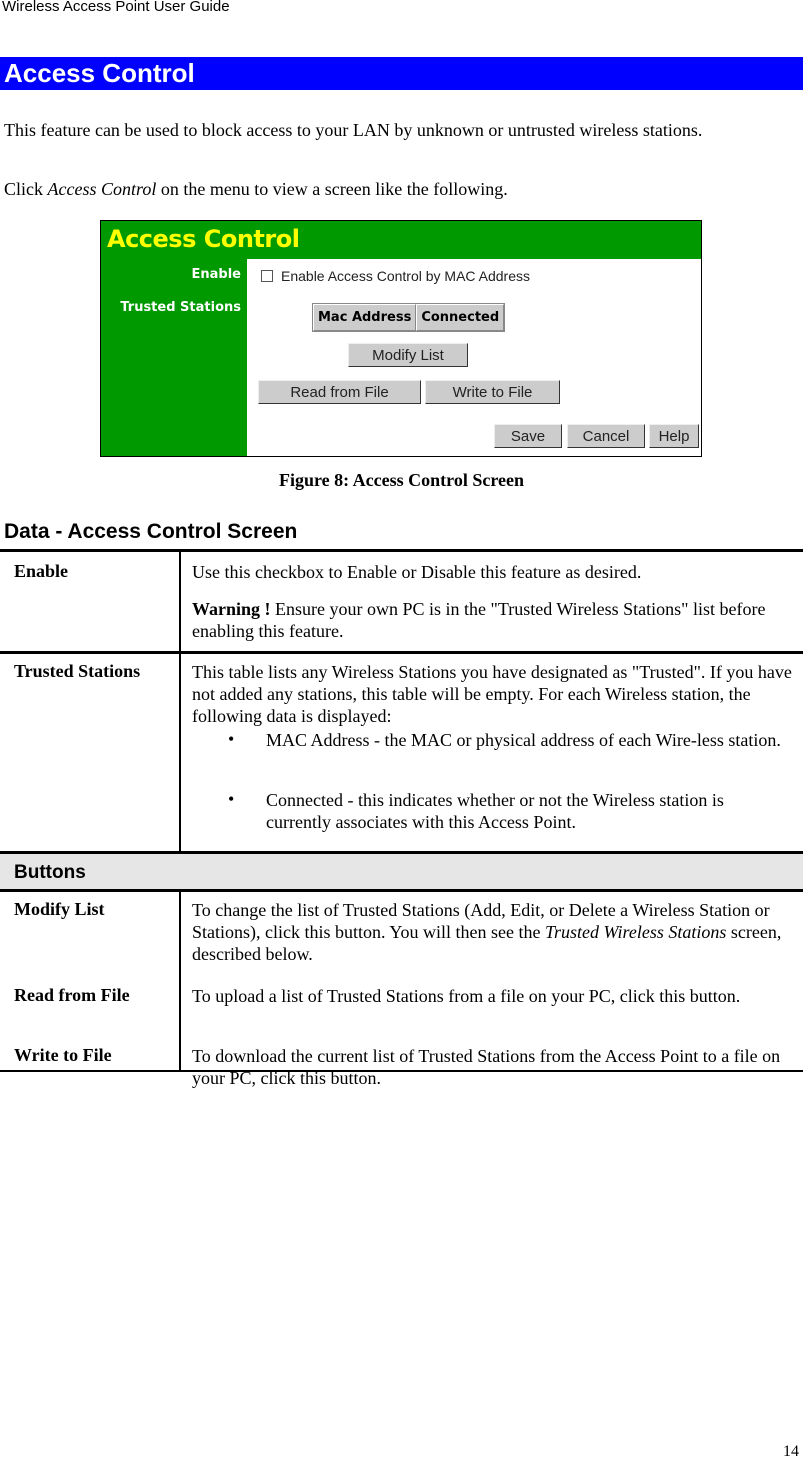 This screenshot has width=803, height=1469. What do you see at coordinates (492, 392) in the screenshot?
I see `write-to-file-button: Write to File` at bounding box center [492, 392].